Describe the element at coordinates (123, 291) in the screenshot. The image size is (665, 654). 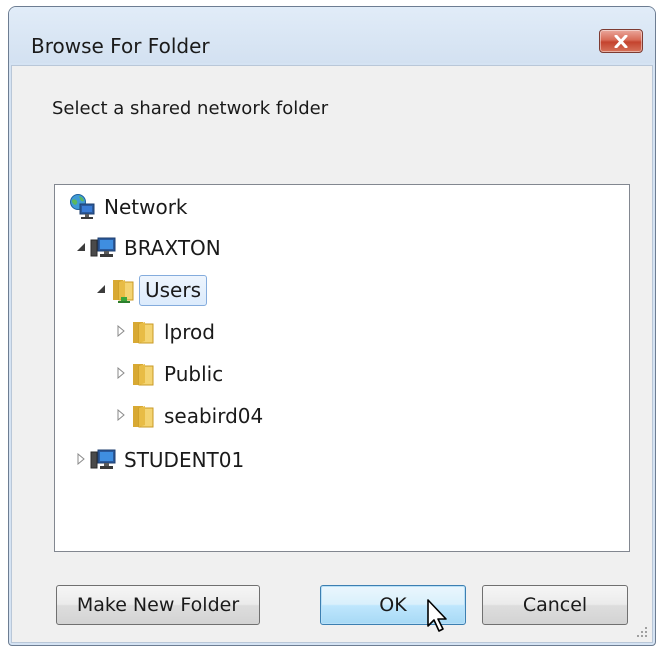
I see `shared-folder-icon` at that location.